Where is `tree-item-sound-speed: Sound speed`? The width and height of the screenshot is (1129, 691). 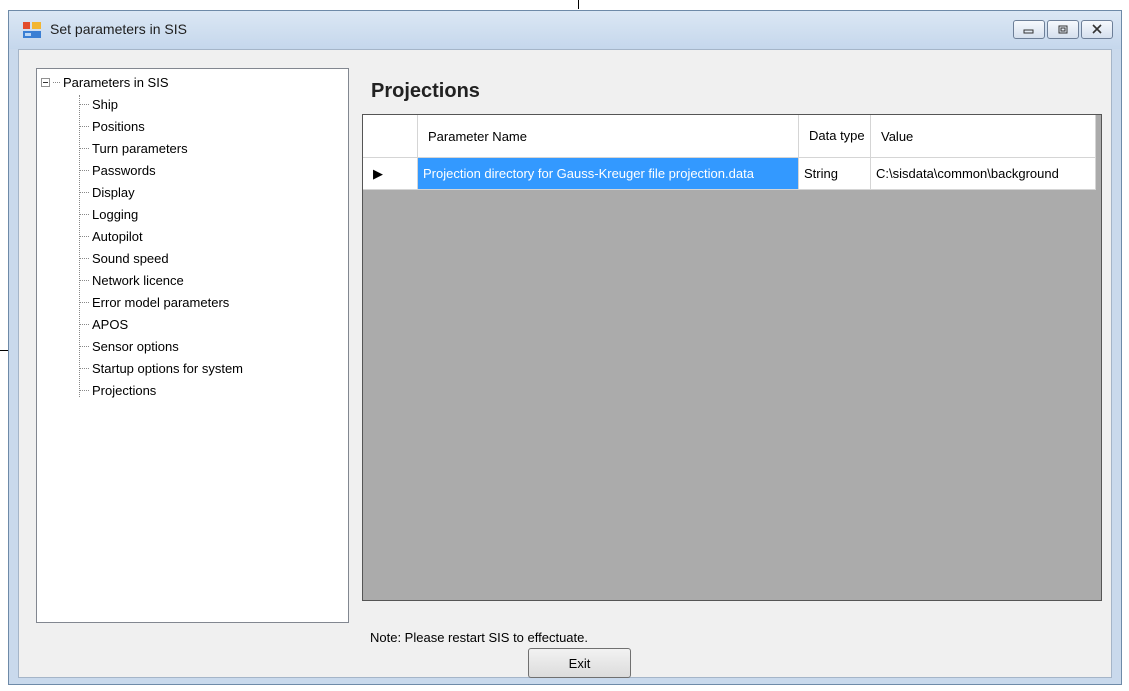 tree-item-sound-speed: Sound speed is located at coordinates (124, 258).